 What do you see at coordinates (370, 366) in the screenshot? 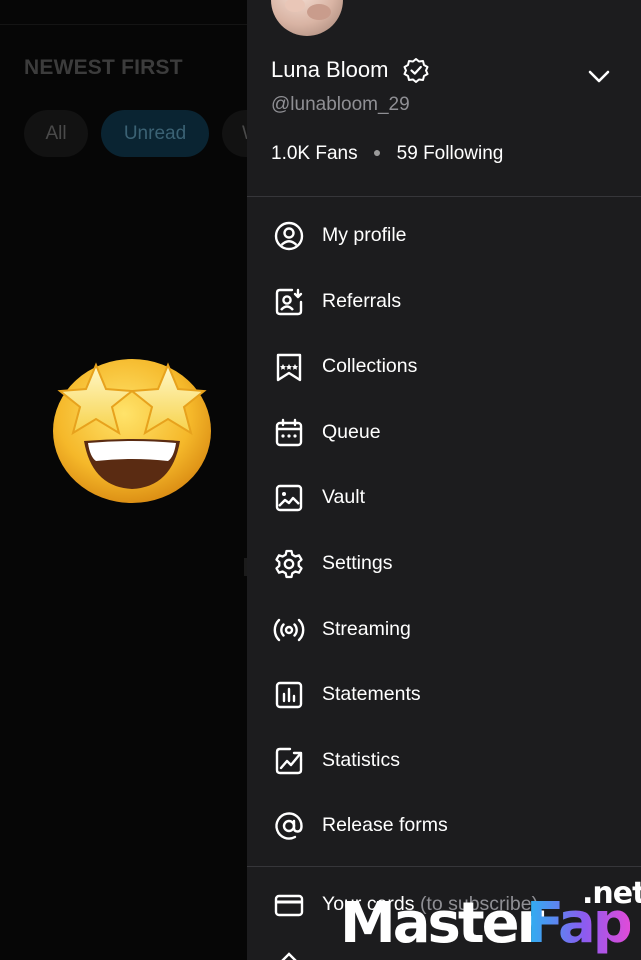
I see `menu-item-label: Collections` at bounding box center [370, 366].